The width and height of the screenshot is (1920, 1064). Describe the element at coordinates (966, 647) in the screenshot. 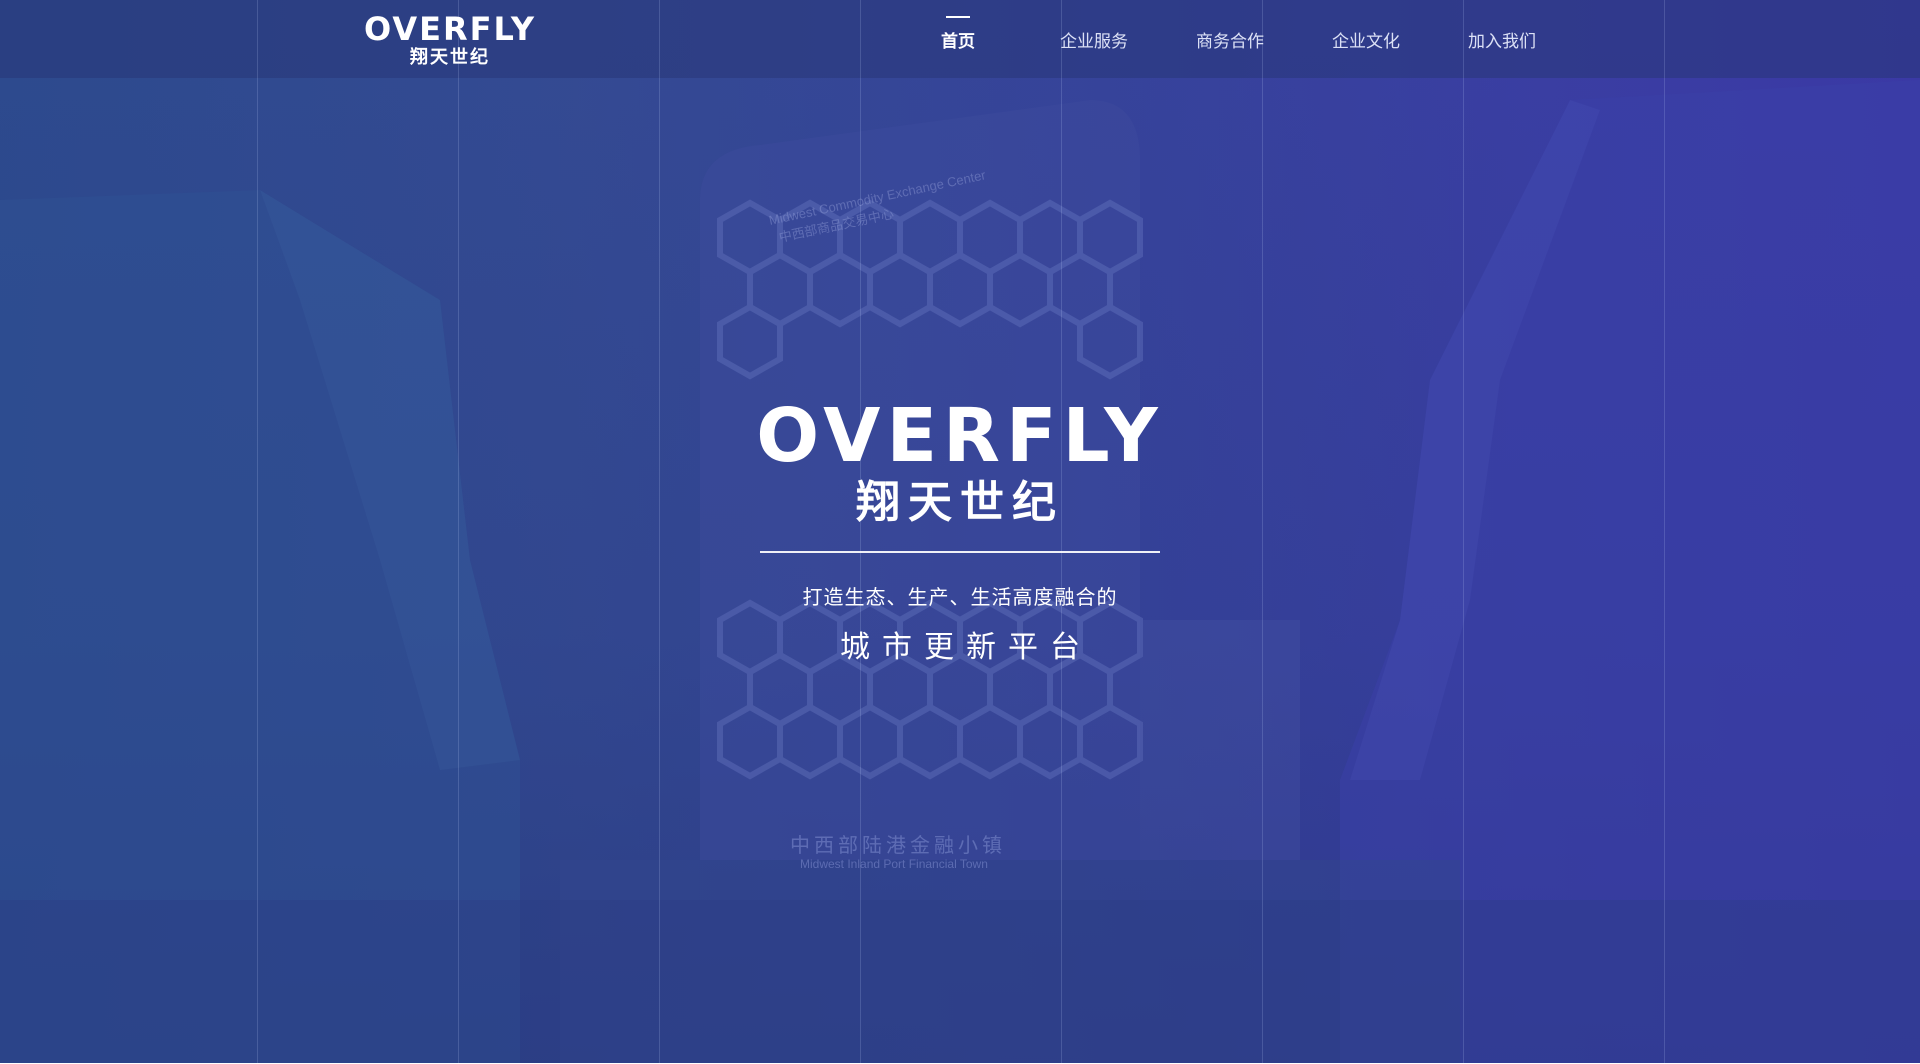

I see `hero-tagline-line2: 城市更新平台` at that location.